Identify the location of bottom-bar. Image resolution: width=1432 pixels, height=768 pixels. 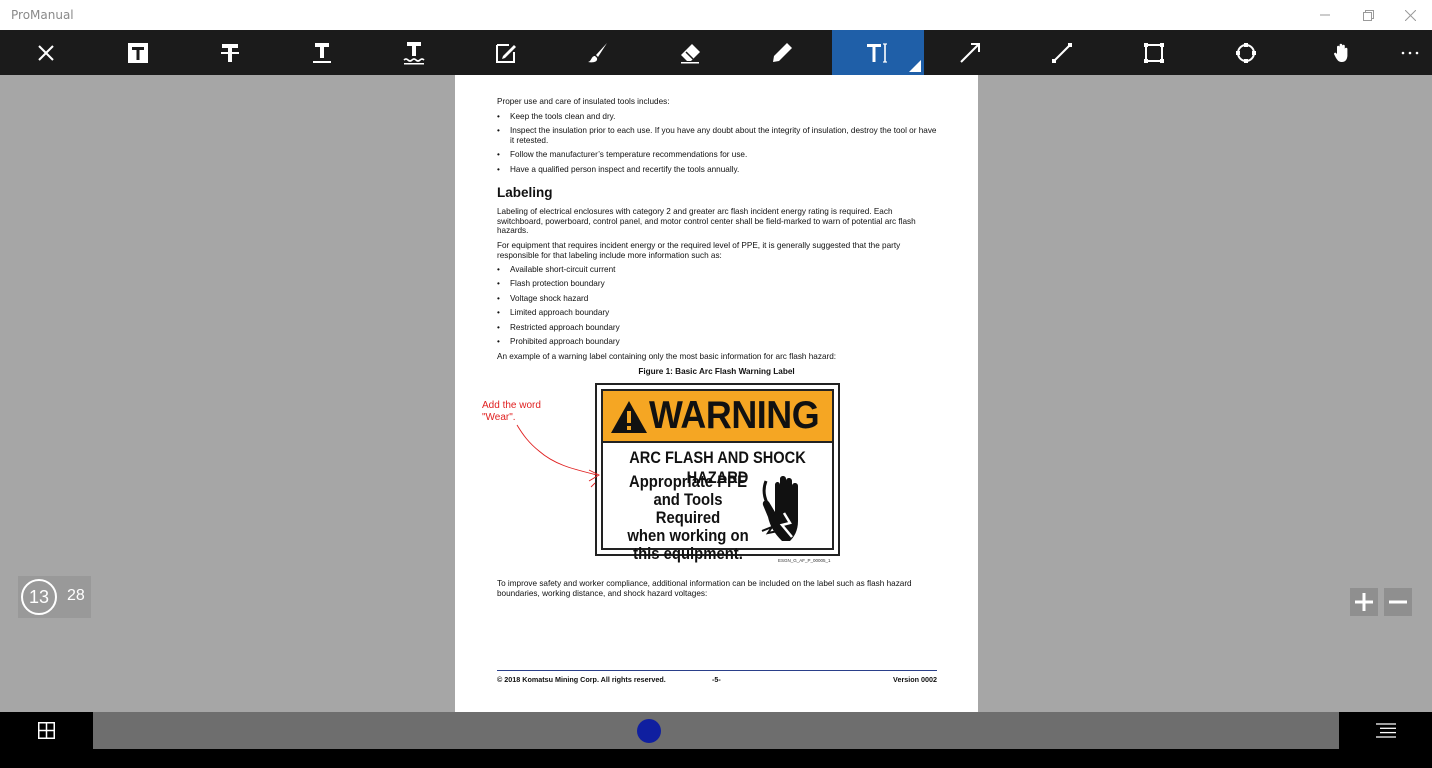
(716, 730).